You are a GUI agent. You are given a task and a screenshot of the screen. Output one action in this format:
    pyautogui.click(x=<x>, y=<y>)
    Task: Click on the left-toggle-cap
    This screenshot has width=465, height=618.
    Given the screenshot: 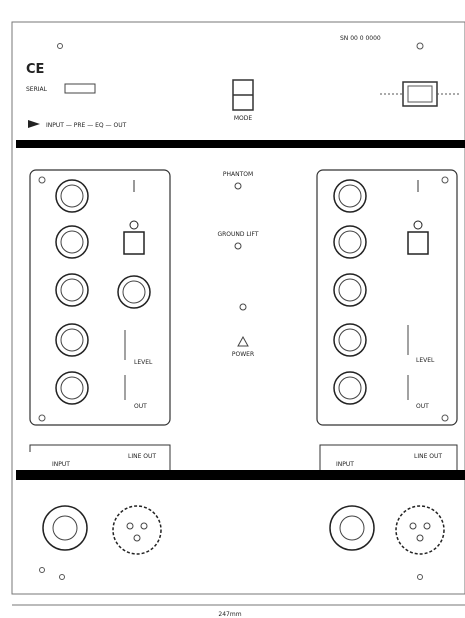 What is the action you would take?
    pyautogui.click(x=134, y=225)
    